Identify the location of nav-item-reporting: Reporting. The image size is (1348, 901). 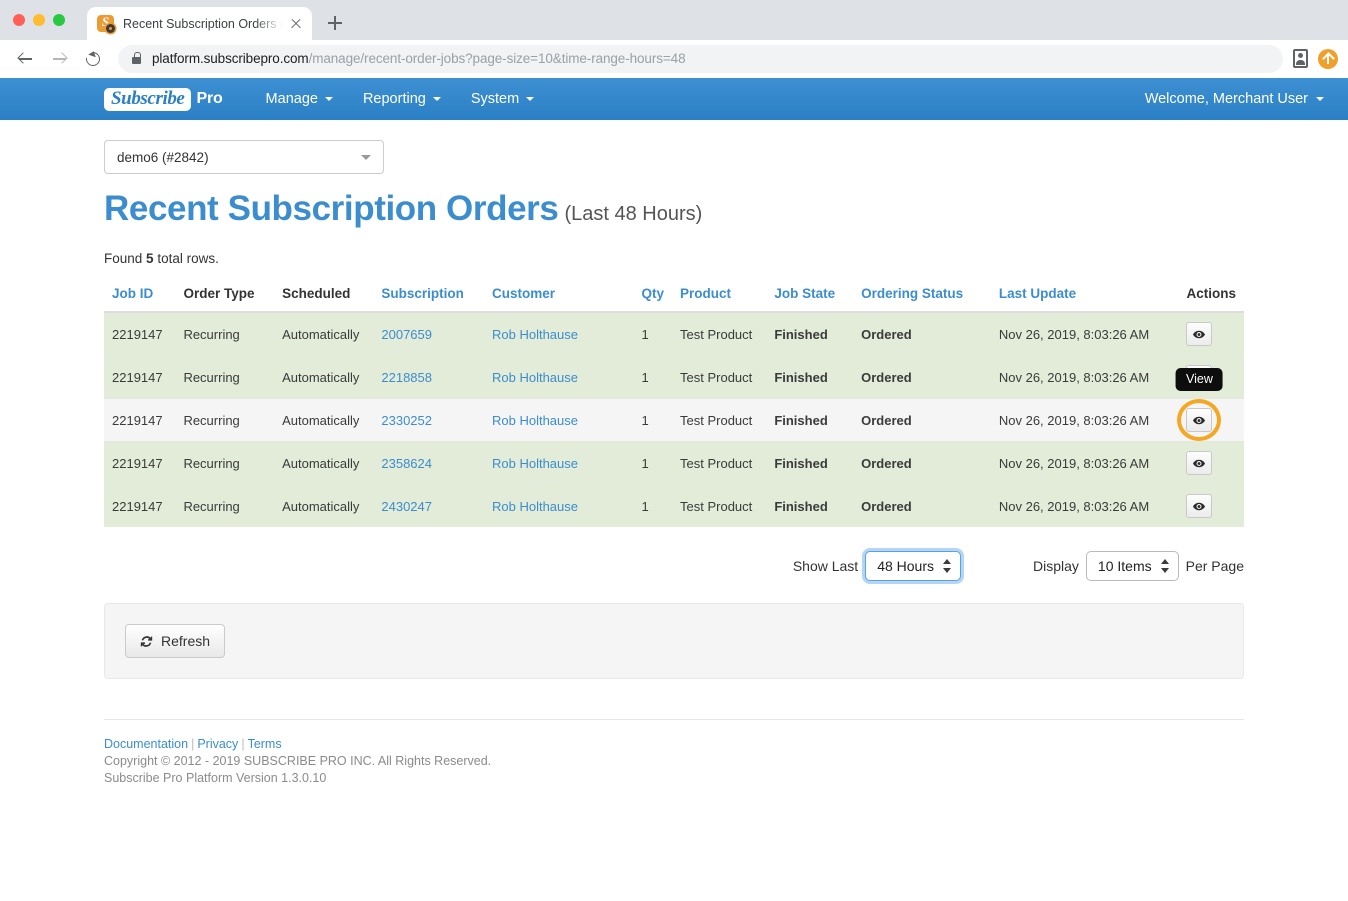
(402, 99).